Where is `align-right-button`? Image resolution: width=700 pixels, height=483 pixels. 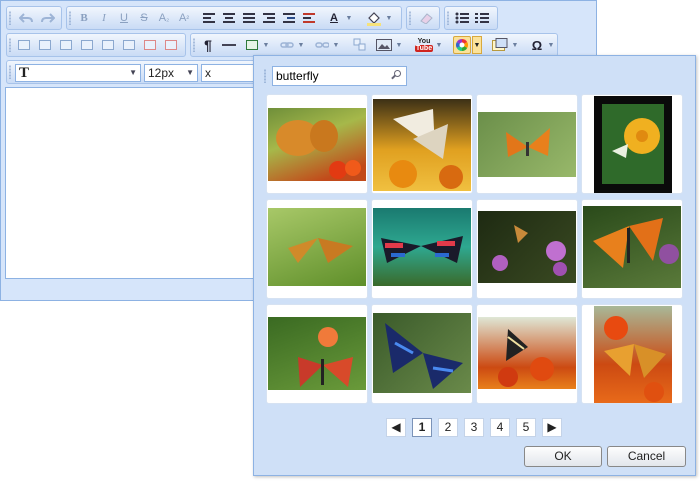
align-right-button is located at coordinates (269, 18).